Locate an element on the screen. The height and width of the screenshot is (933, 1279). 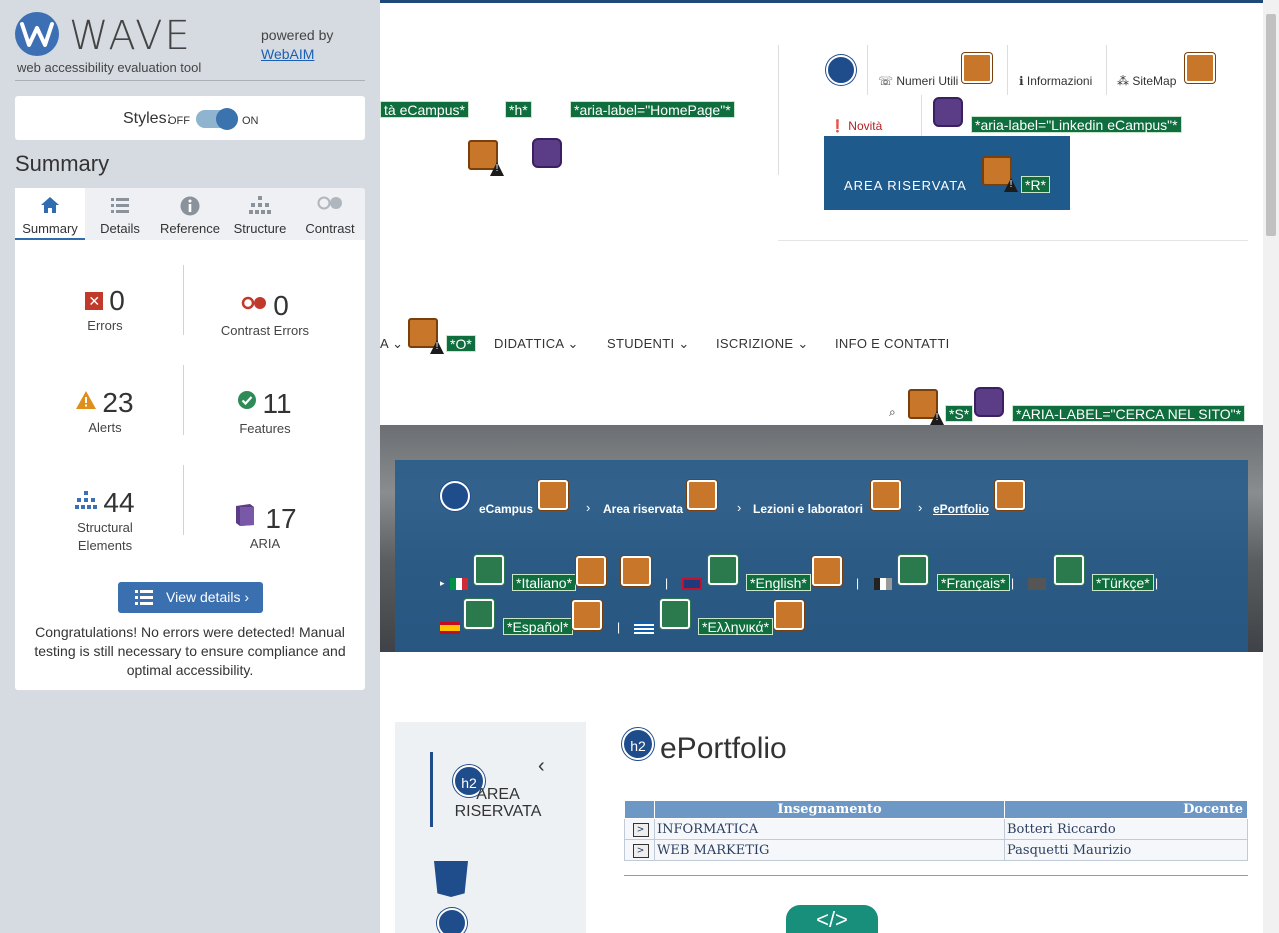
tab-label: Contrast is located at coordinates (330, 228).